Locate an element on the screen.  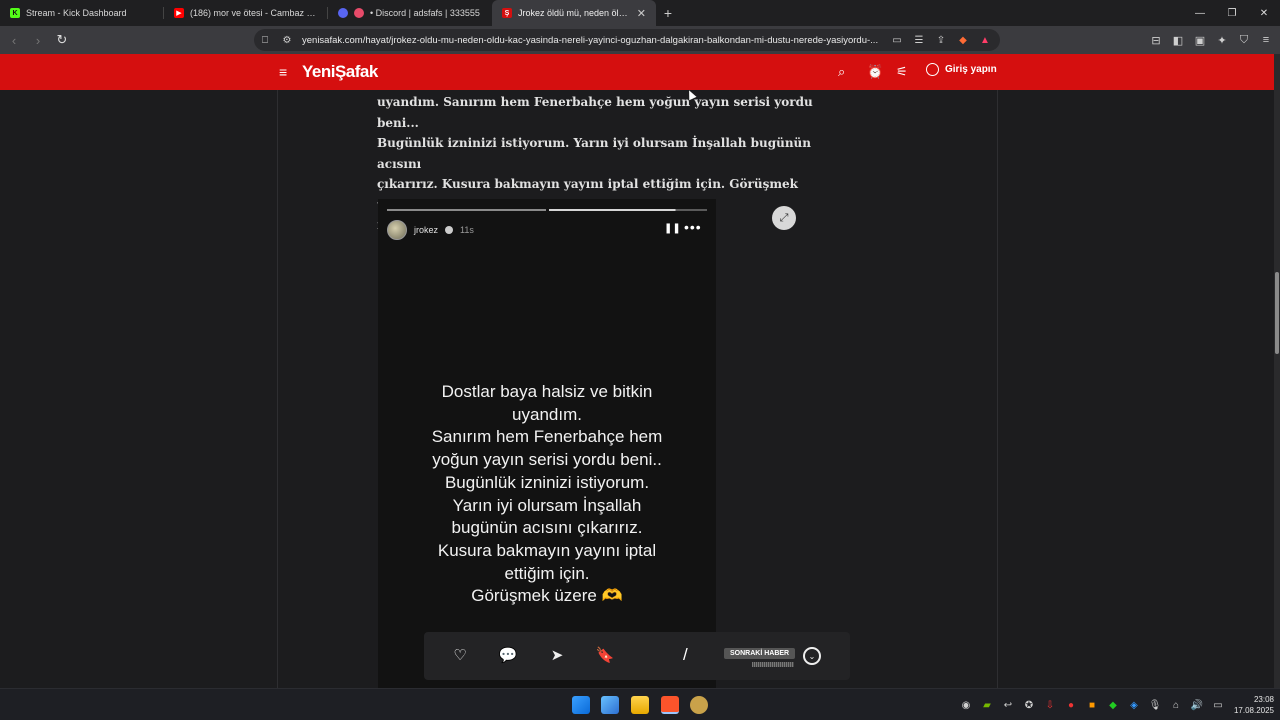
bookmark-save-icon: 🔖 is located at coordinates (605, 655).